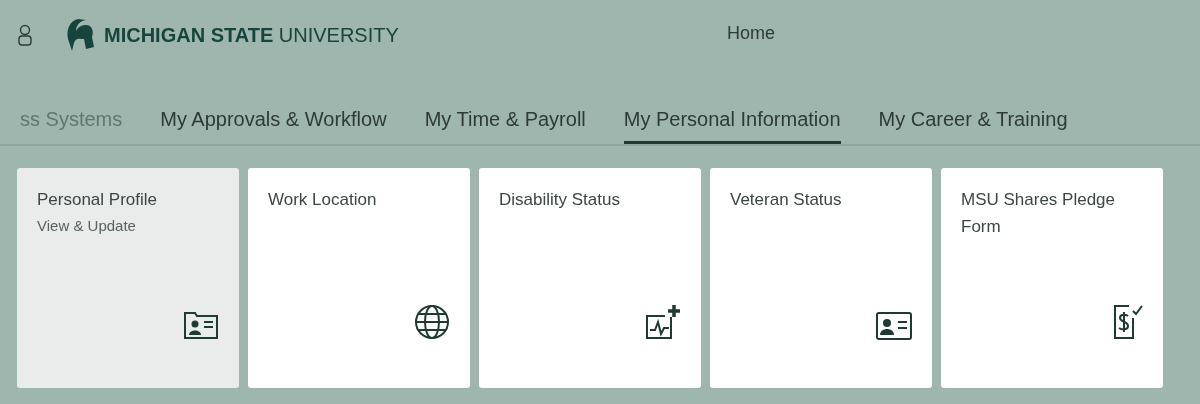 The width and height of the screenshot is (1200, 404). I want to click on heart-monitor-plus-icon, so click(663, 322).